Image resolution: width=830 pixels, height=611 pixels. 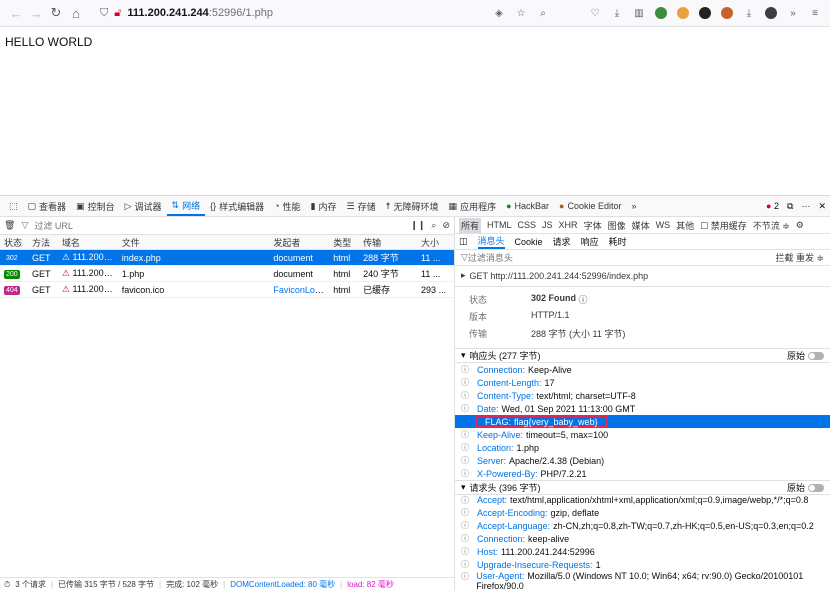 What do you see at coordinates (446, 225) in the screenshot?
I see `block-icon: ⊘` at bounding box center [446, 225].